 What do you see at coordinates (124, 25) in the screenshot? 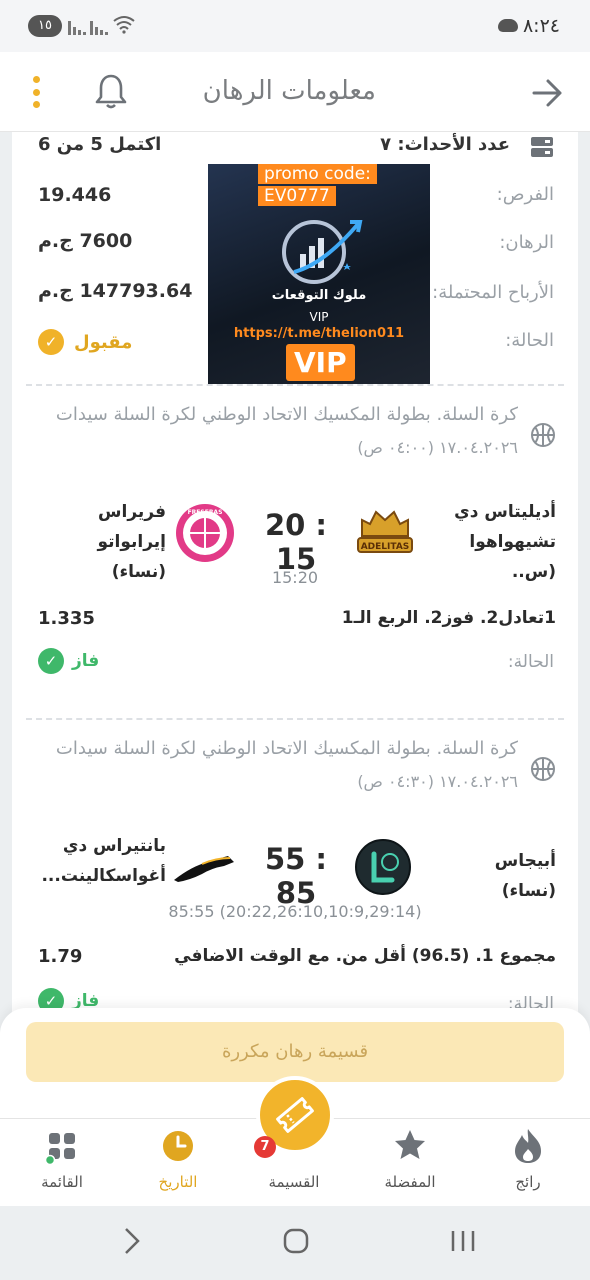
I see `wifi-icon` at bounding box center [124, 25].